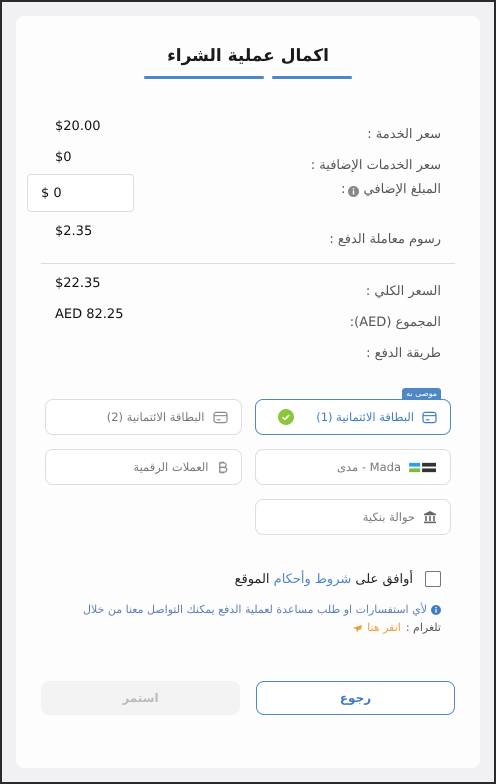 The height and width of the screenshot is (784, 496). I want to click on bitcoin-icon, so click(222, 467).